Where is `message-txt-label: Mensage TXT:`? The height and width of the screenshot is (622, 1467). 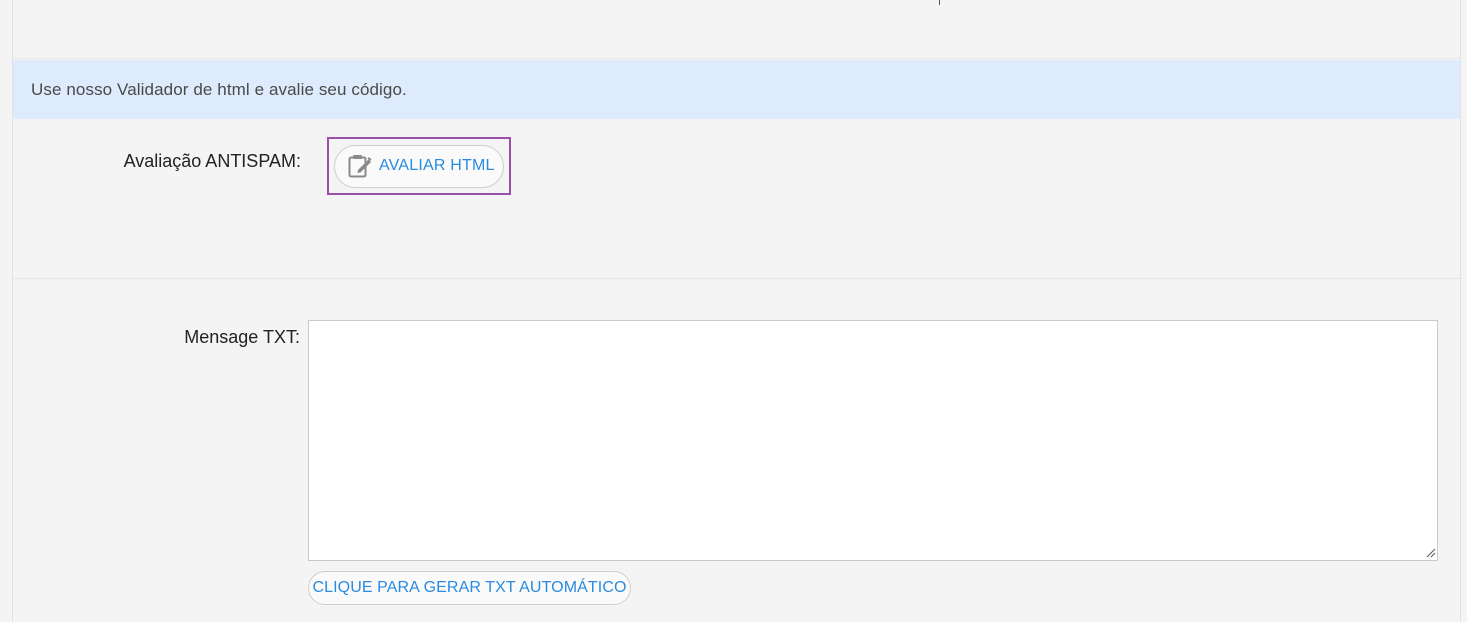
message-txt-label: Mensage TXT: is located at coordinates (242, 337).